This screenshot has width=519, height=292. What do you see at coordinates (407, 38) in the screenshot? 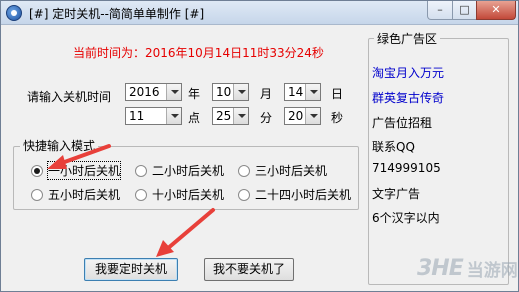
I see `ad-area-legend: 绿色广告区` at bounding box center [407, 38].